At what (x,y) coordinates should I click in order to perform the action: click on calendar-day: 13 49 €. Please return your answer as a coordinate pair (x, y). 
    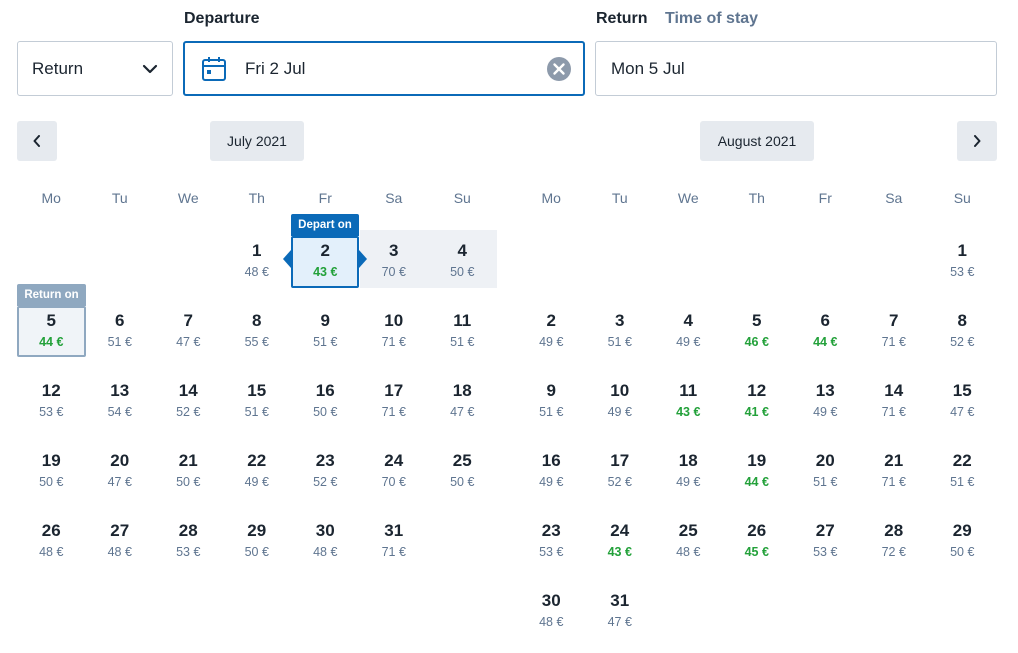
    Looking at the image, I should click on (825, 399).